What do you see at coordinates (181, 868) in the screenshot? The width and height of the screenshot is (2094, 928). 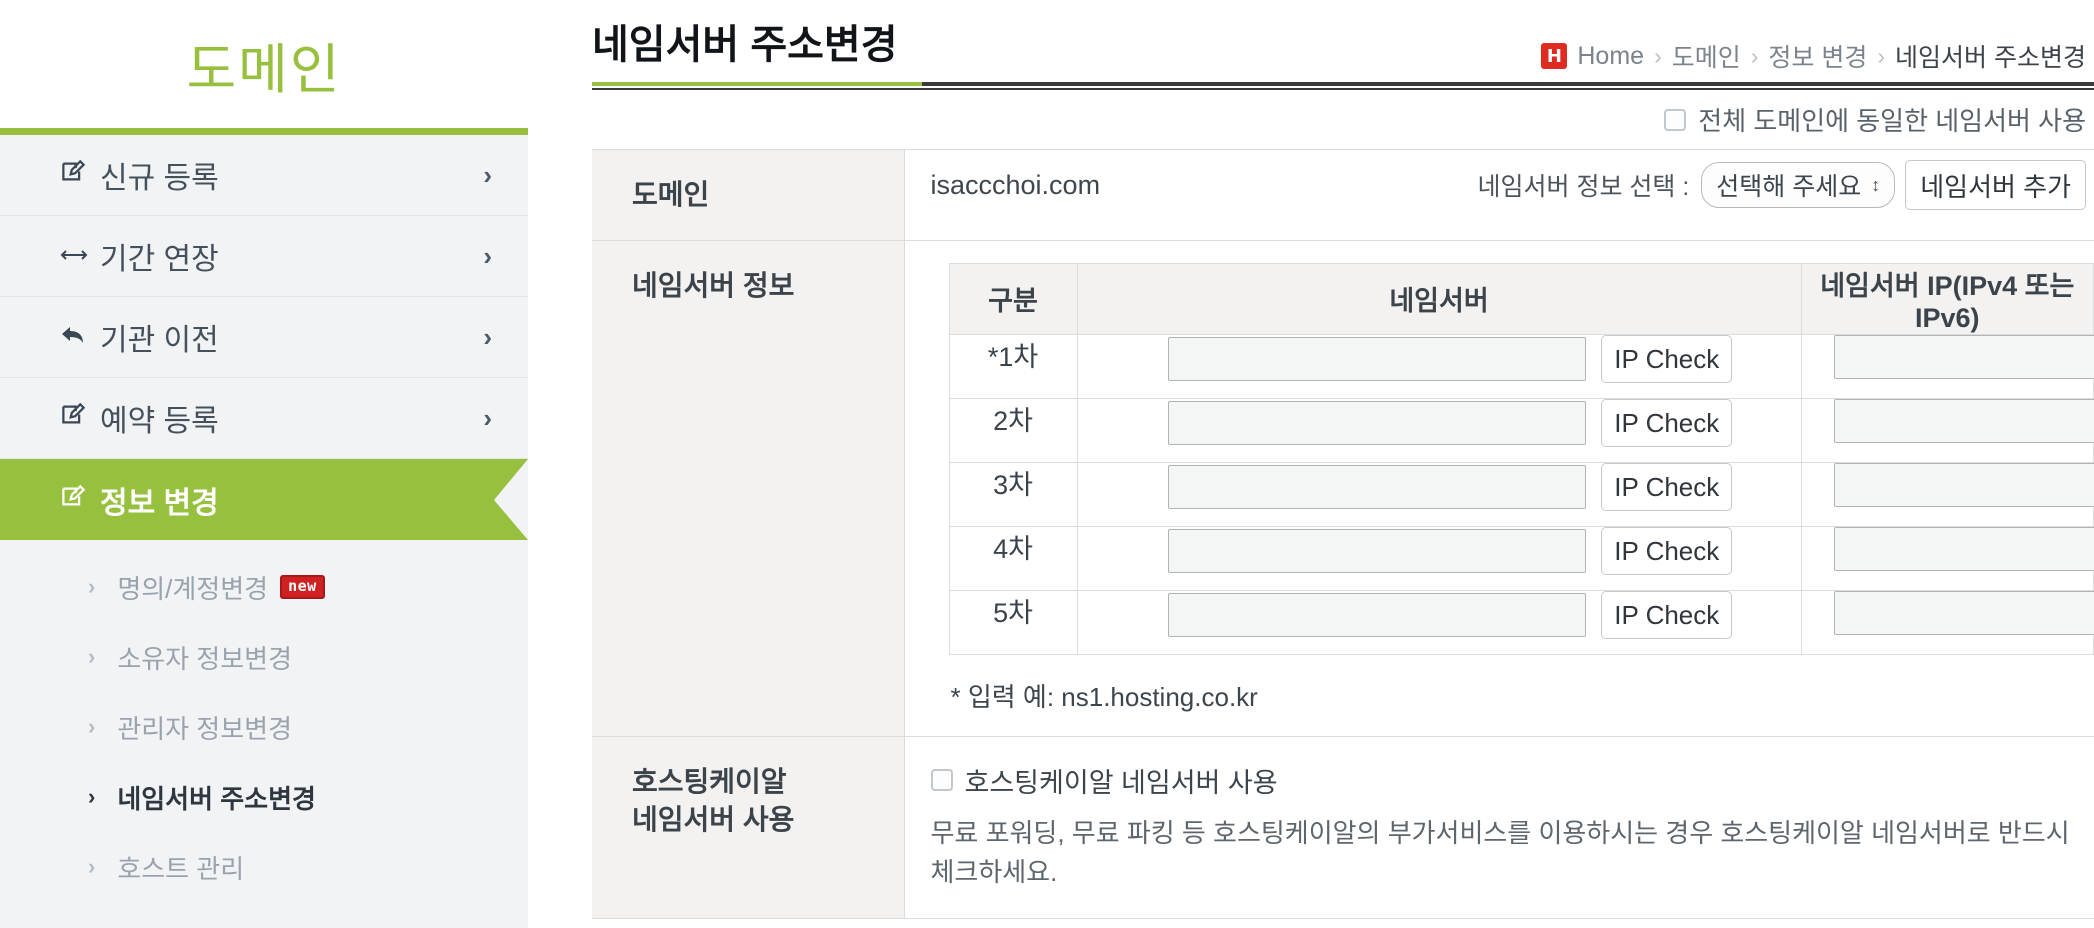 I see `sidebar-subitem-label: 호스트 관리` at bounding box center [181, 868].